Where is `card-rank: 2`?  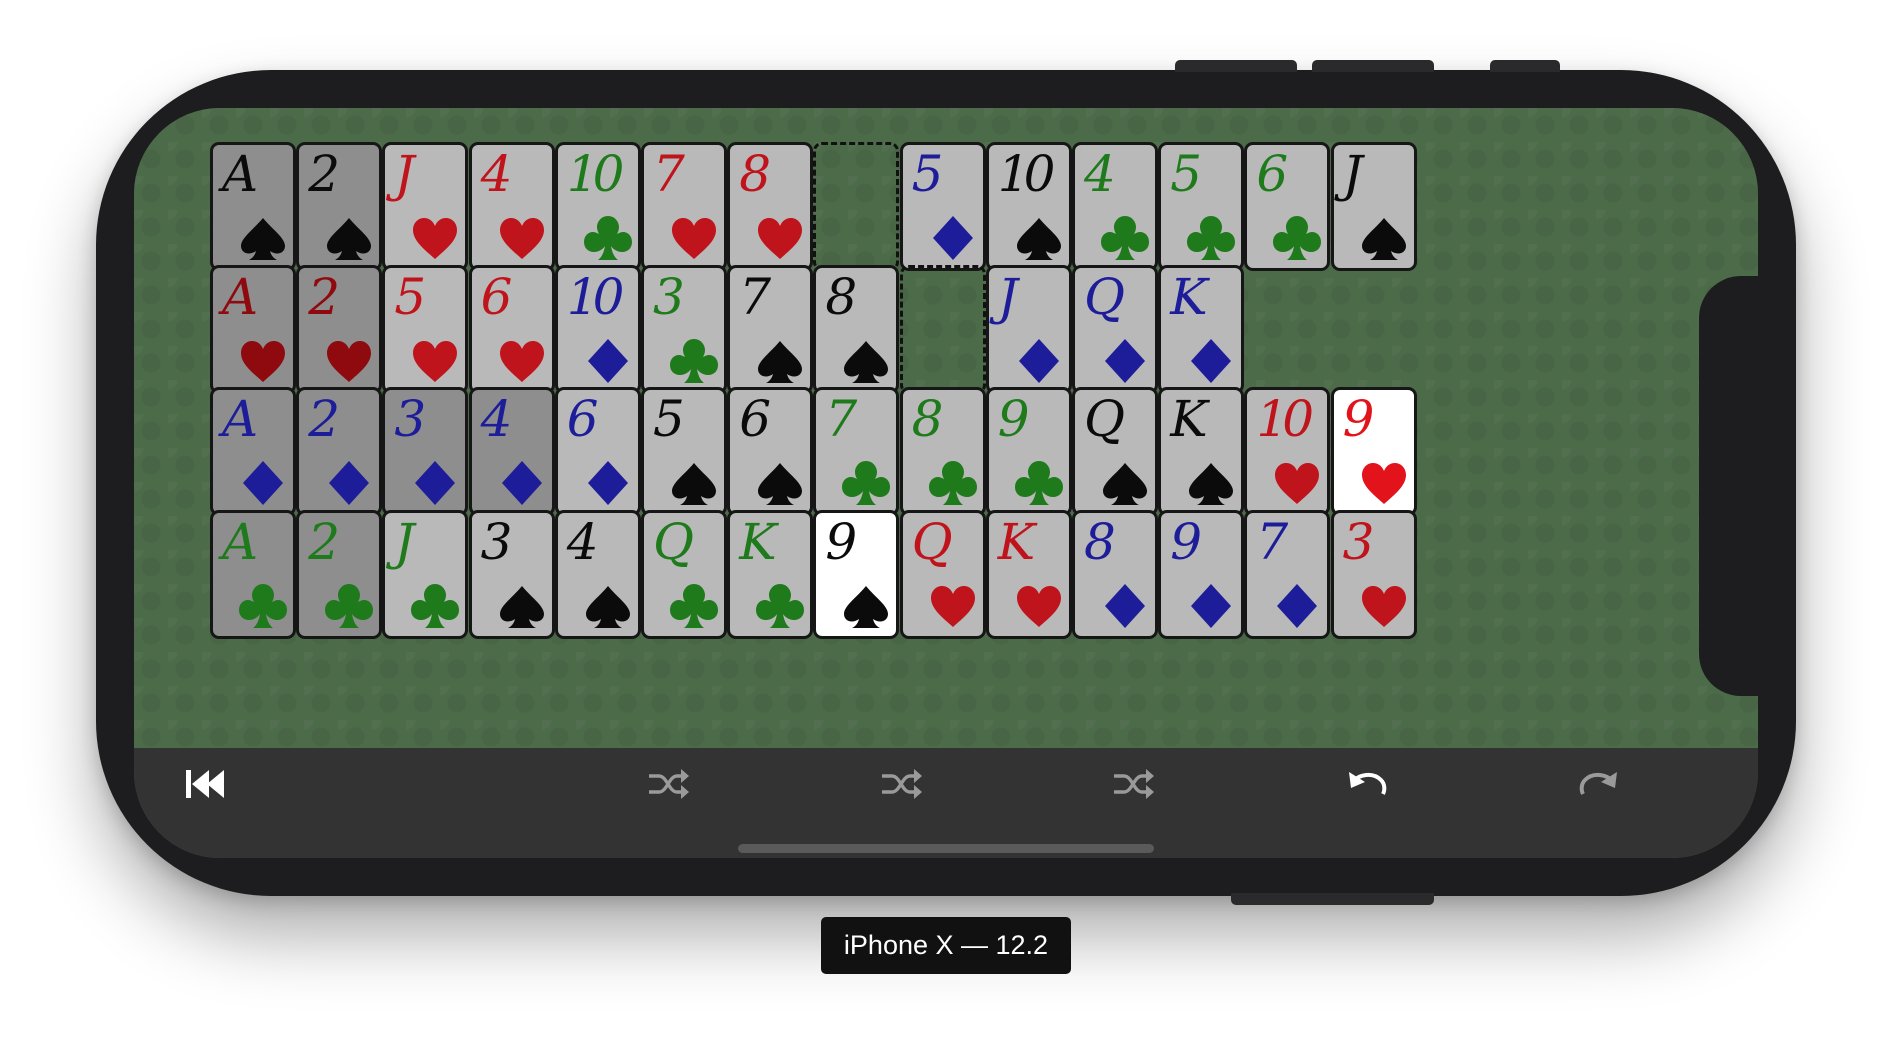 card-rank: 2 is located at coordinates (324, 541).